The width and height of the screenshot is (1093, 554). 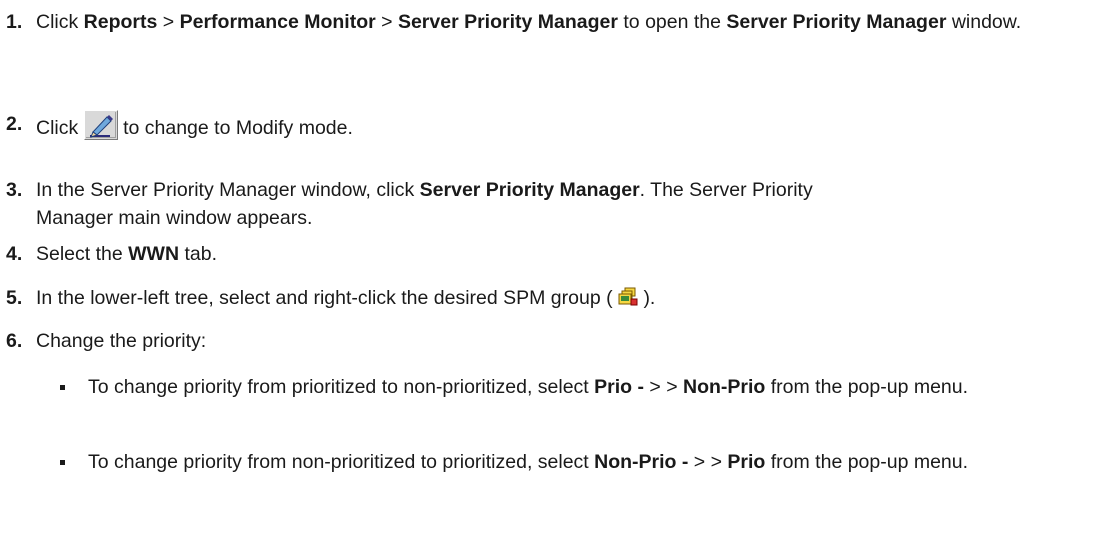 I want to click on bold-term: Reports, so click(x=120, y=22).